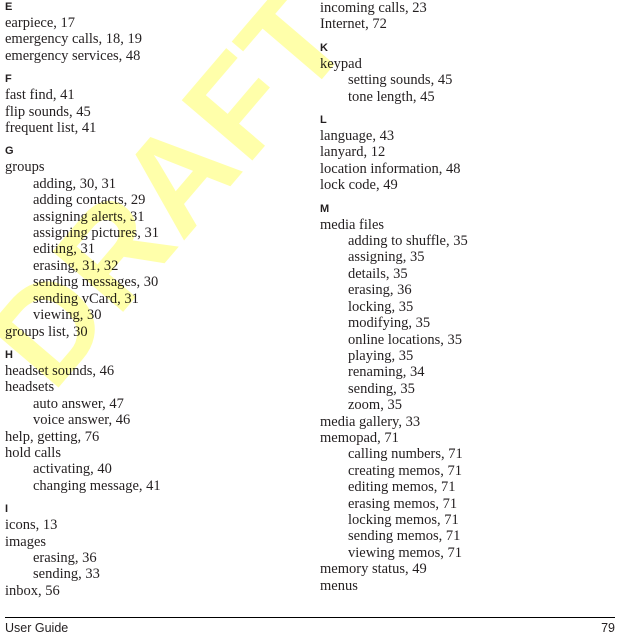 This screenshot has width=620, height=637. Describe the element at coordinates (40, 23) in the screenshot. I see `index-entry: earpiece, 17` at that location.